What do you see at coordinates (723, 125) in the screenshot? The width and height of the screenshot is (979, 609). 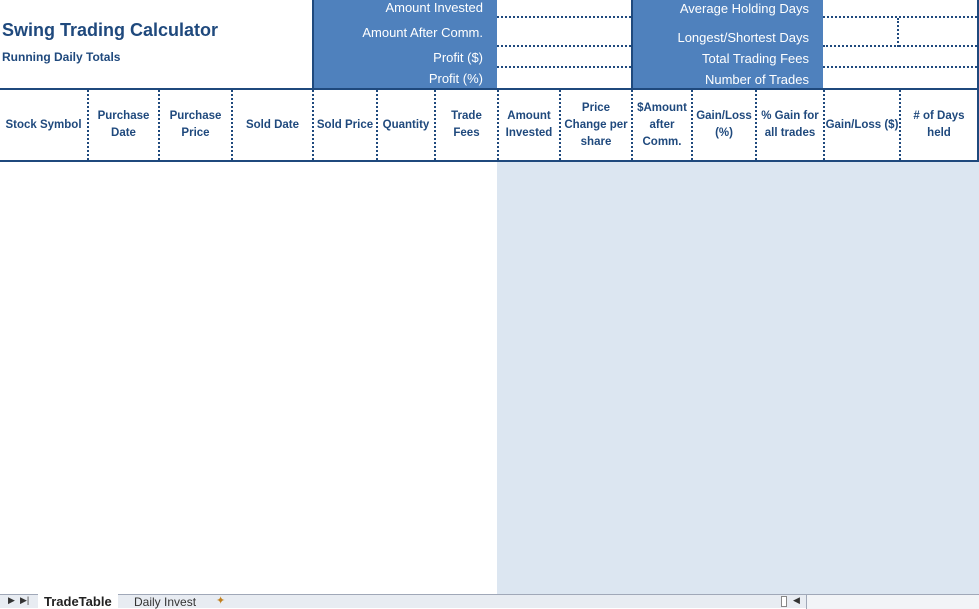 I see `column-header-gain-loss-percent: Gain/Loss (%)` at bounding box center [723, 125].